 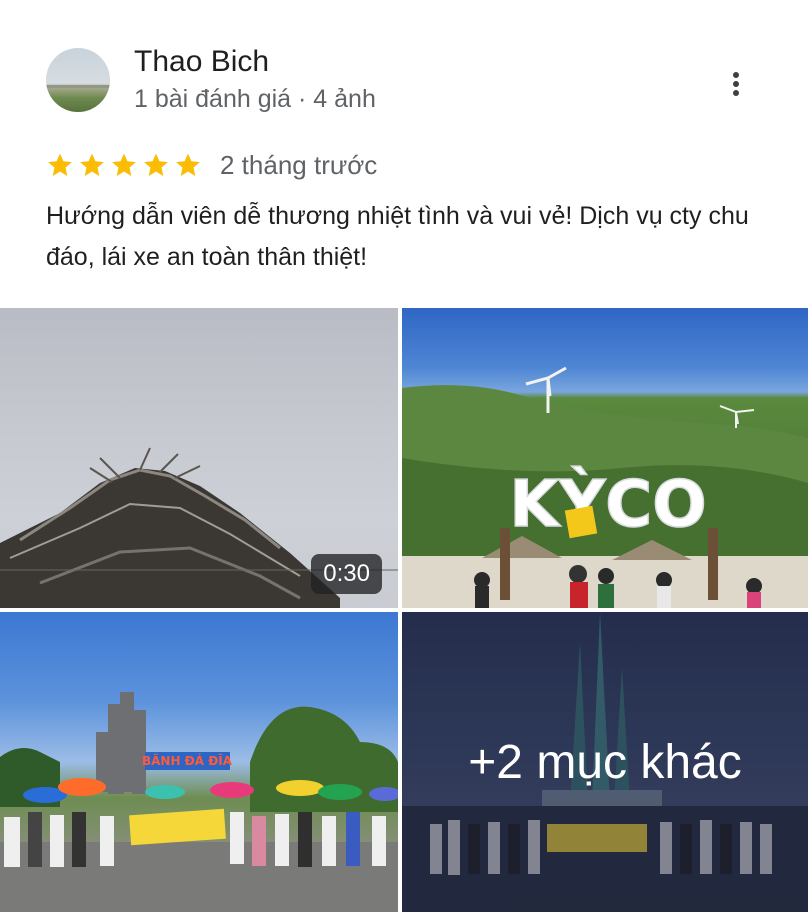 I want to click on more-vert-icon, so click(x=736, y=75).